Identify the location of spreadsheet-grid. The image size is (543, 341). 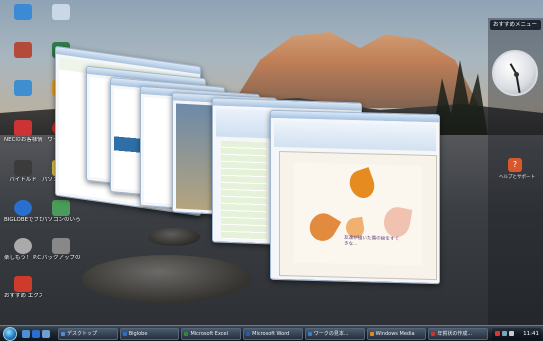
(244, 190).